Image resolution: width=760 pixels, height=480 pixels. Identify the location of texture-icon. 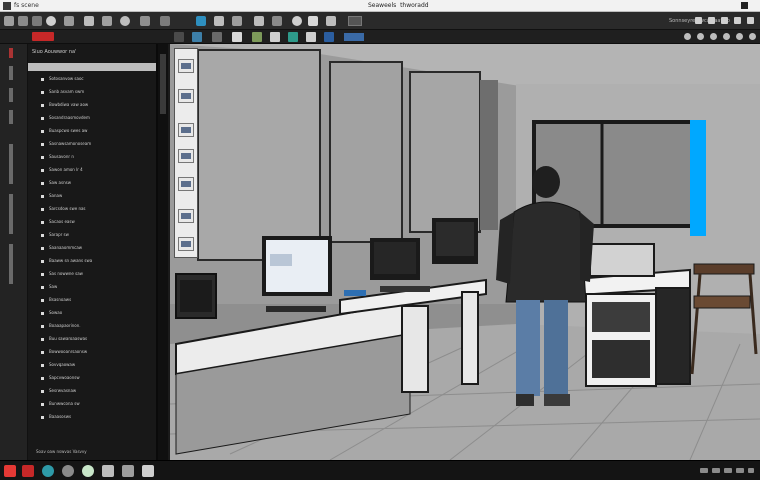
(257, 37).